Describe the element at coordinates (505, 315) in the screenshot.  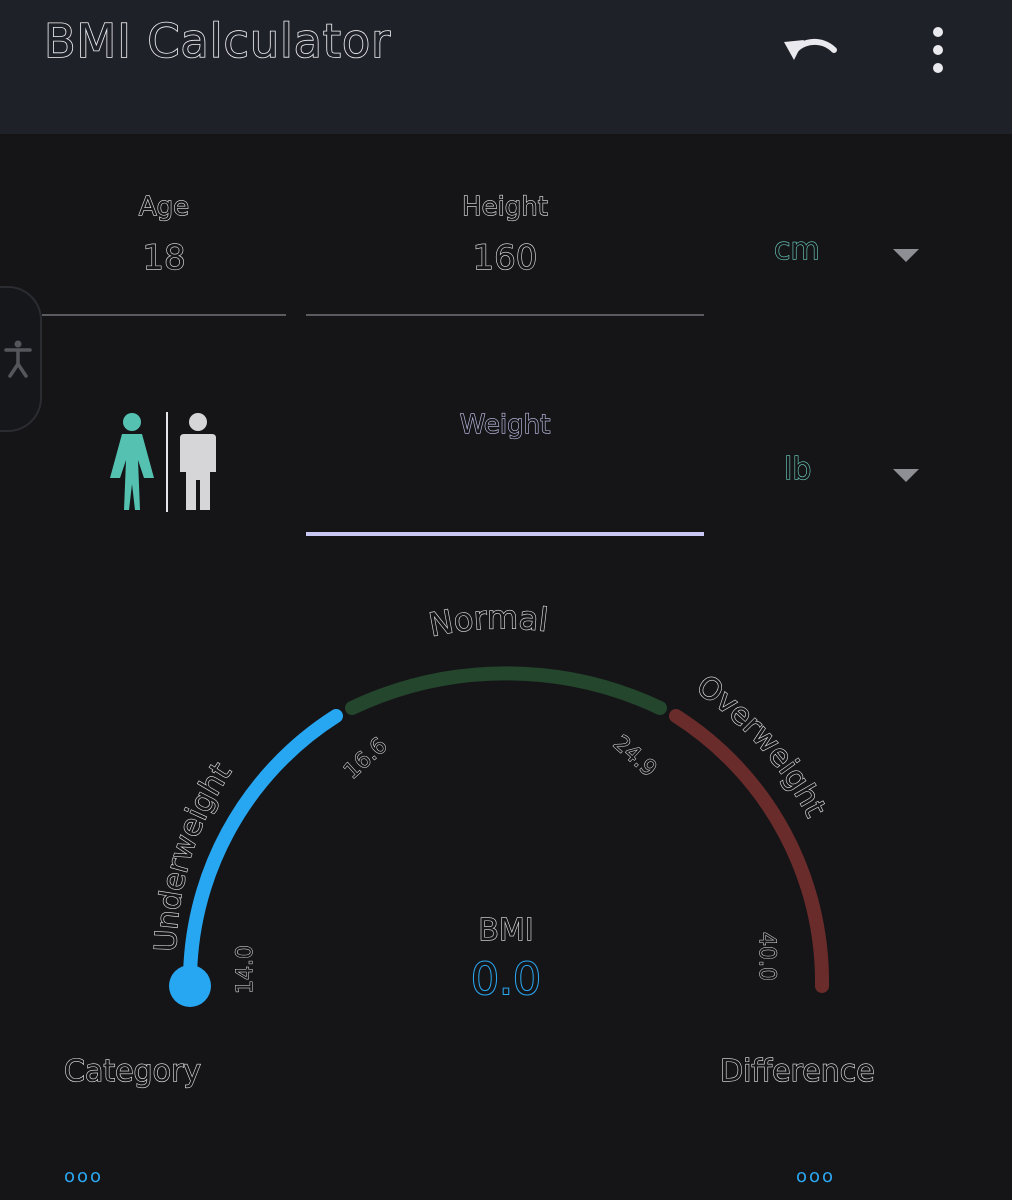
I see `height-underline` at that location.